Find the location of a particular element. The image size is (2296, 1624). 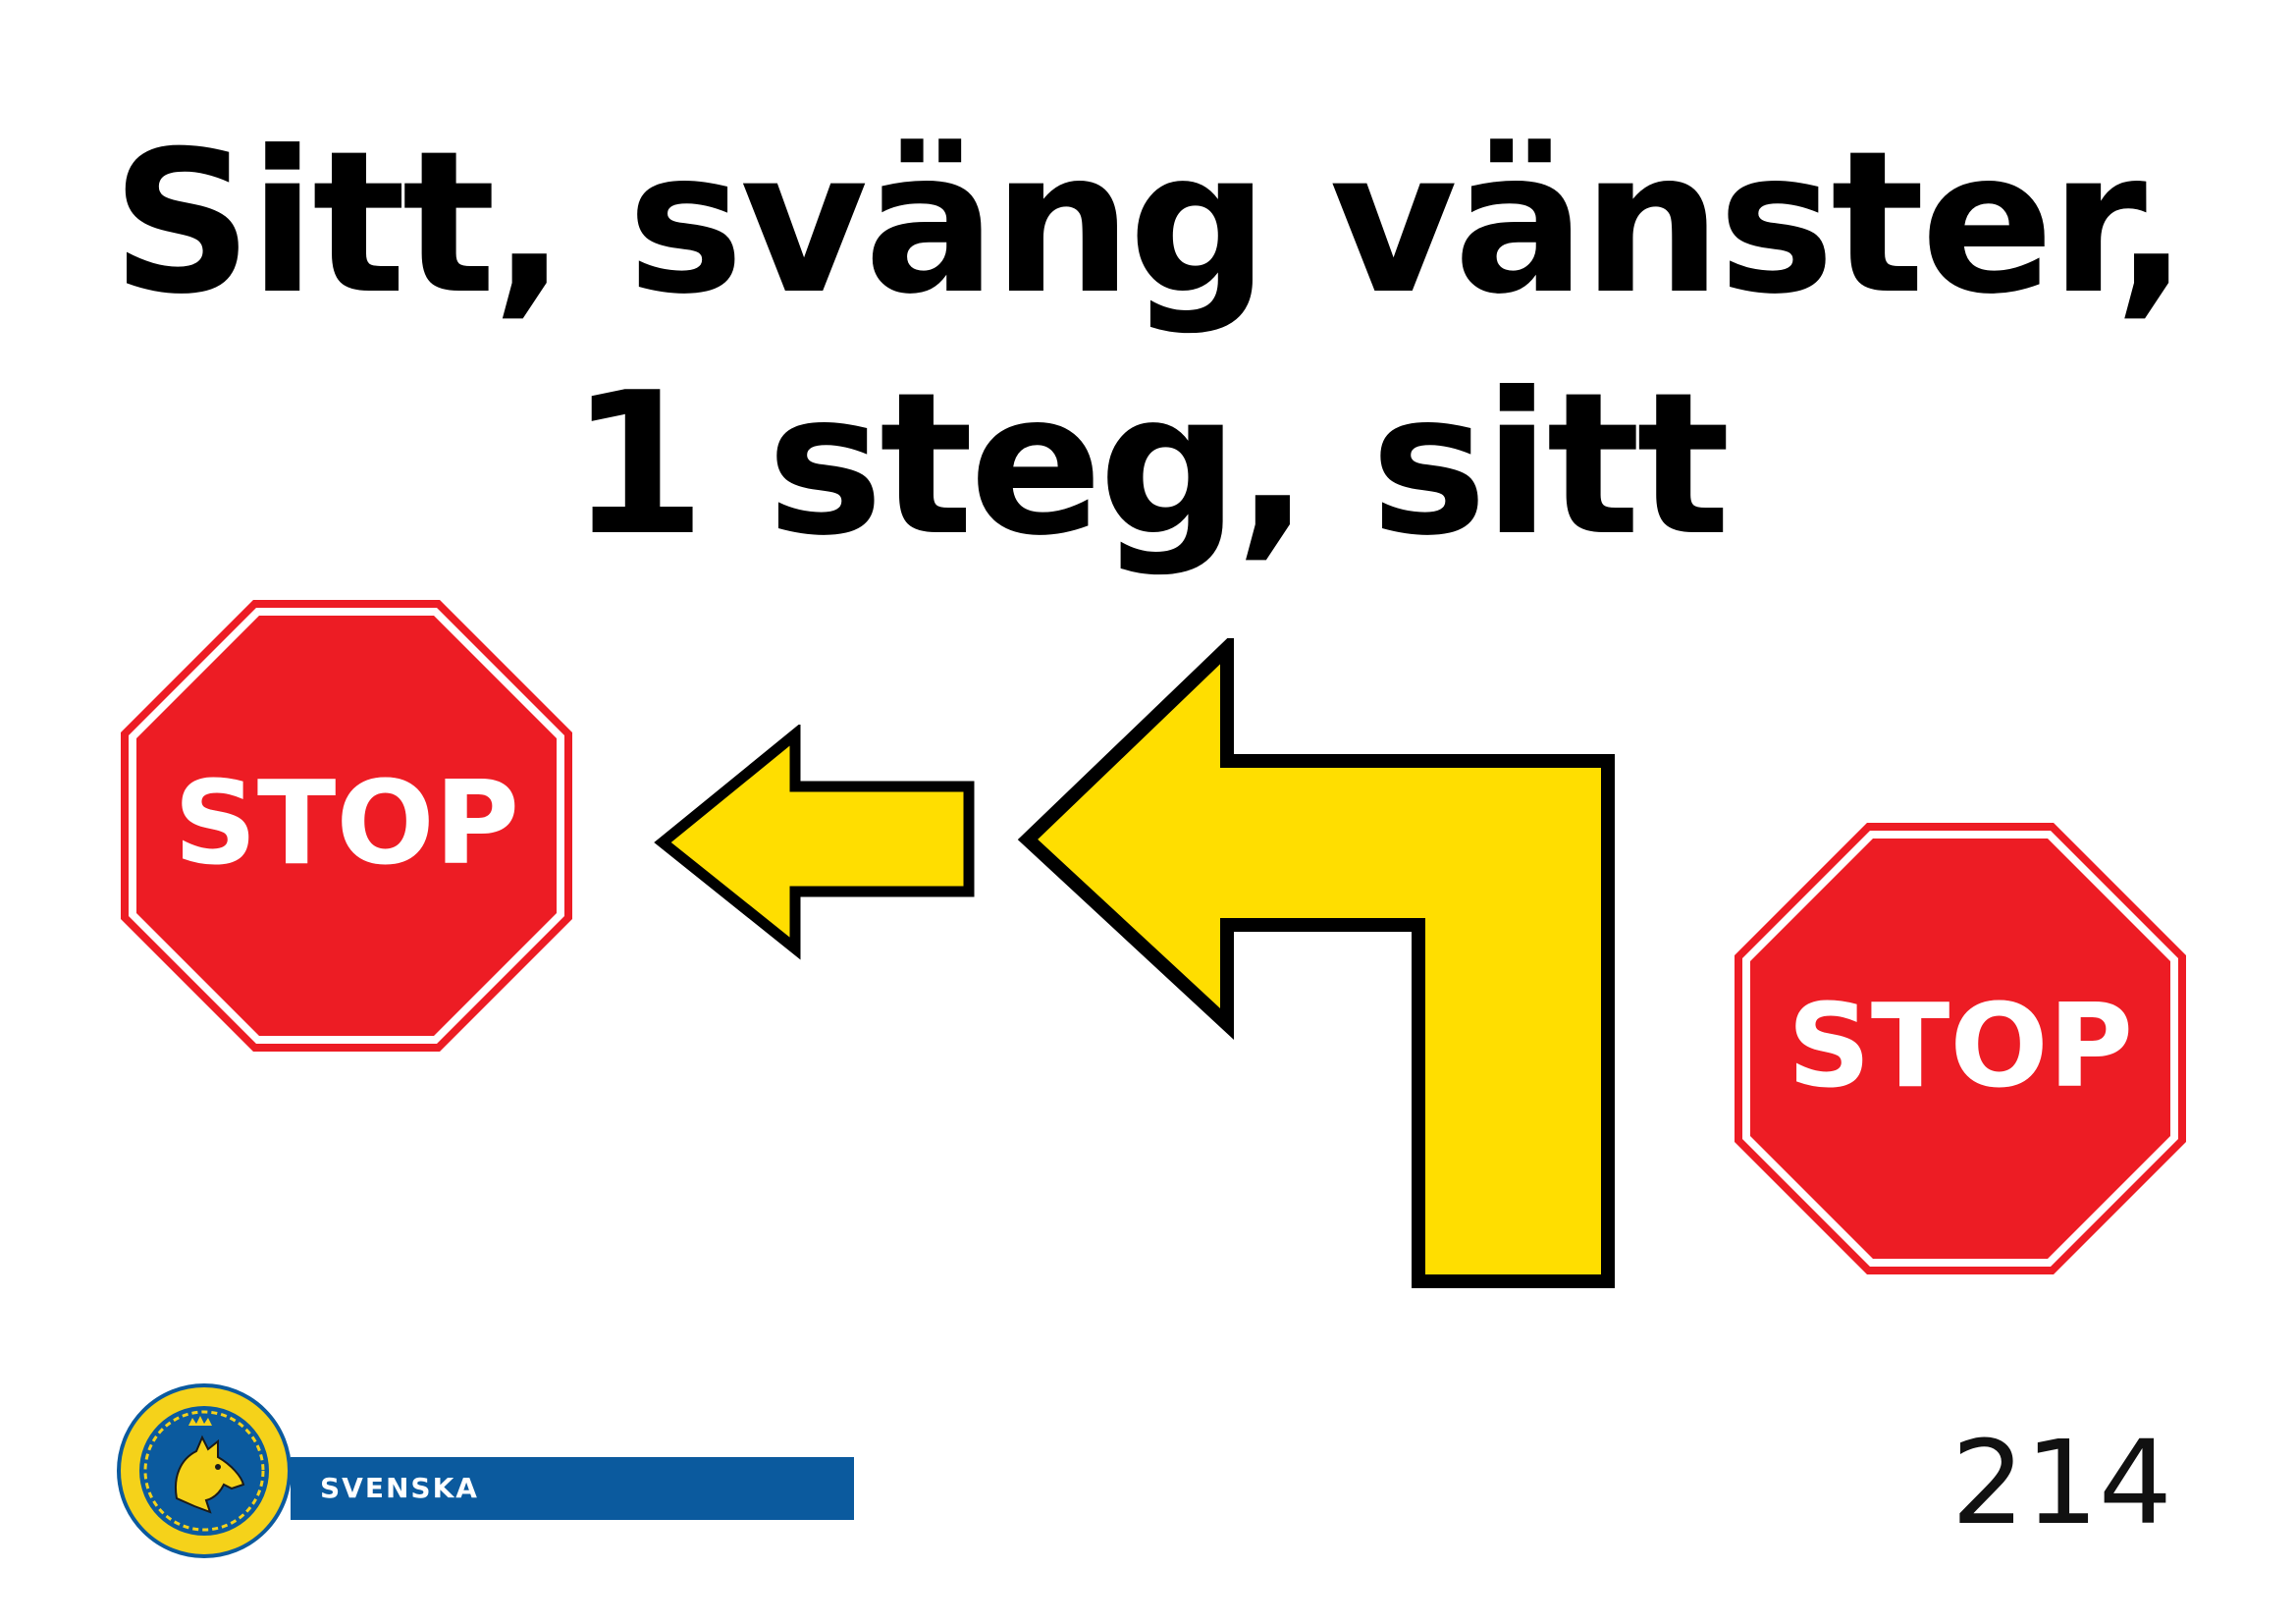

organization-bar: SVENSKA BRUKSHUNDKLUBBEN is located at coordinates (572, 1512).